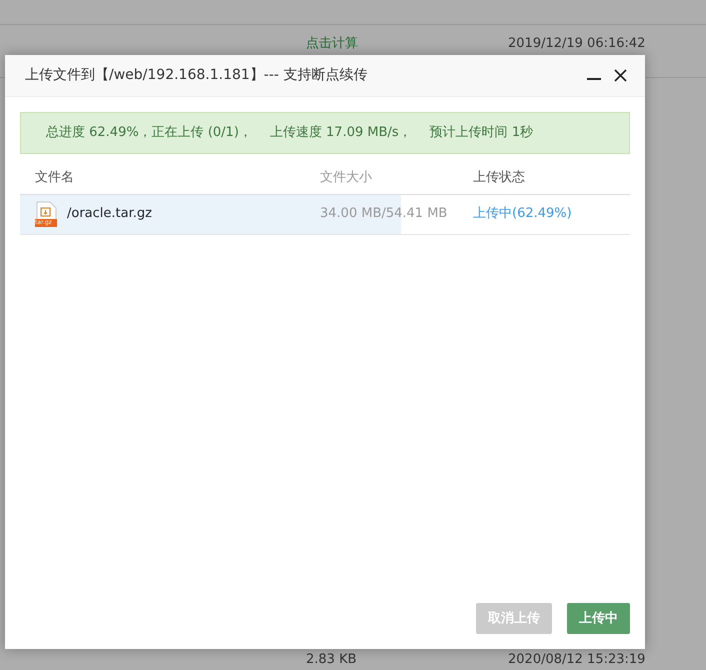 This screenshot has height=670, width=706. I want to click on dialog-title: 上传文件到【/web/192.168.1.181】--- 支持断点续传, so click(196, 75).